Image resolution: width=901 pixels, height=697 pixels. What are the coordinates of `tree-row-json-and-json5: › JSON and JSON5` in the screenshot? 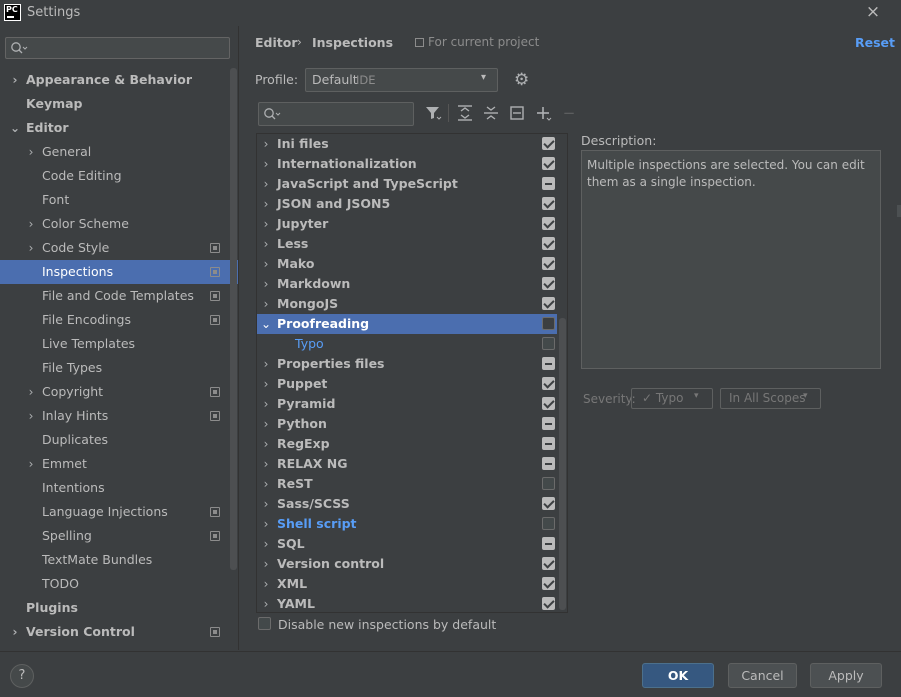 It's located at (407, 204).